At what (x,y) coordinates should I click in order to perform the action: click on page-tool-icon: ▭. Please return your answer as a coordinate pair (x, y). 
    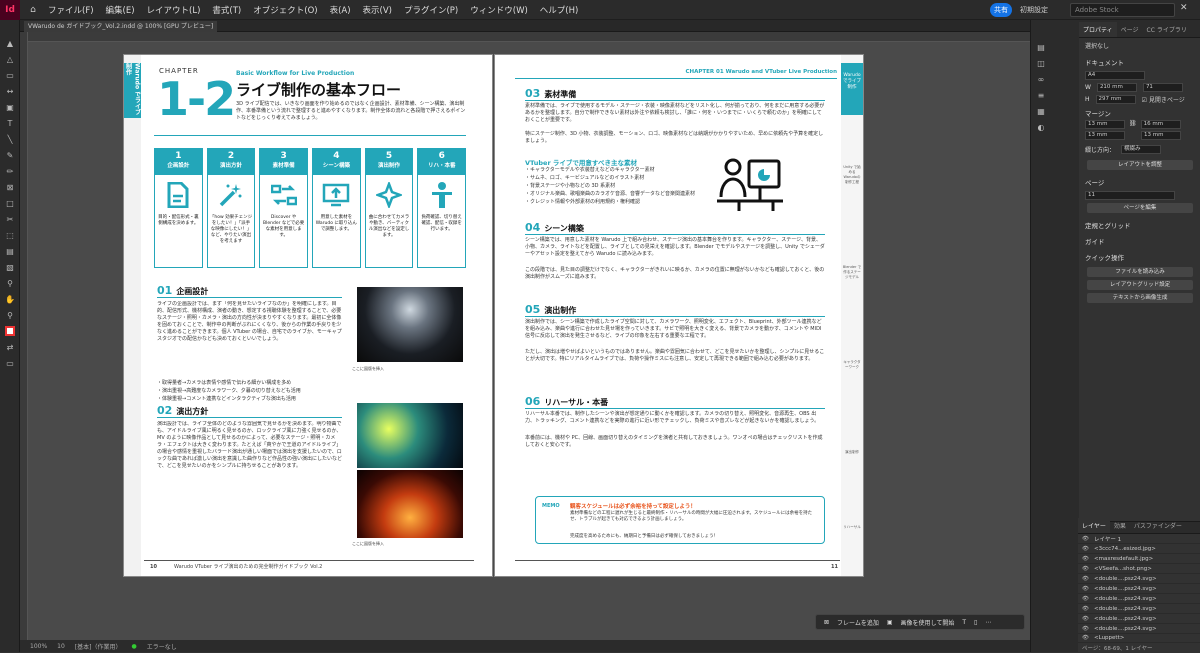
    Looking at the image, I should click on (10, 75).